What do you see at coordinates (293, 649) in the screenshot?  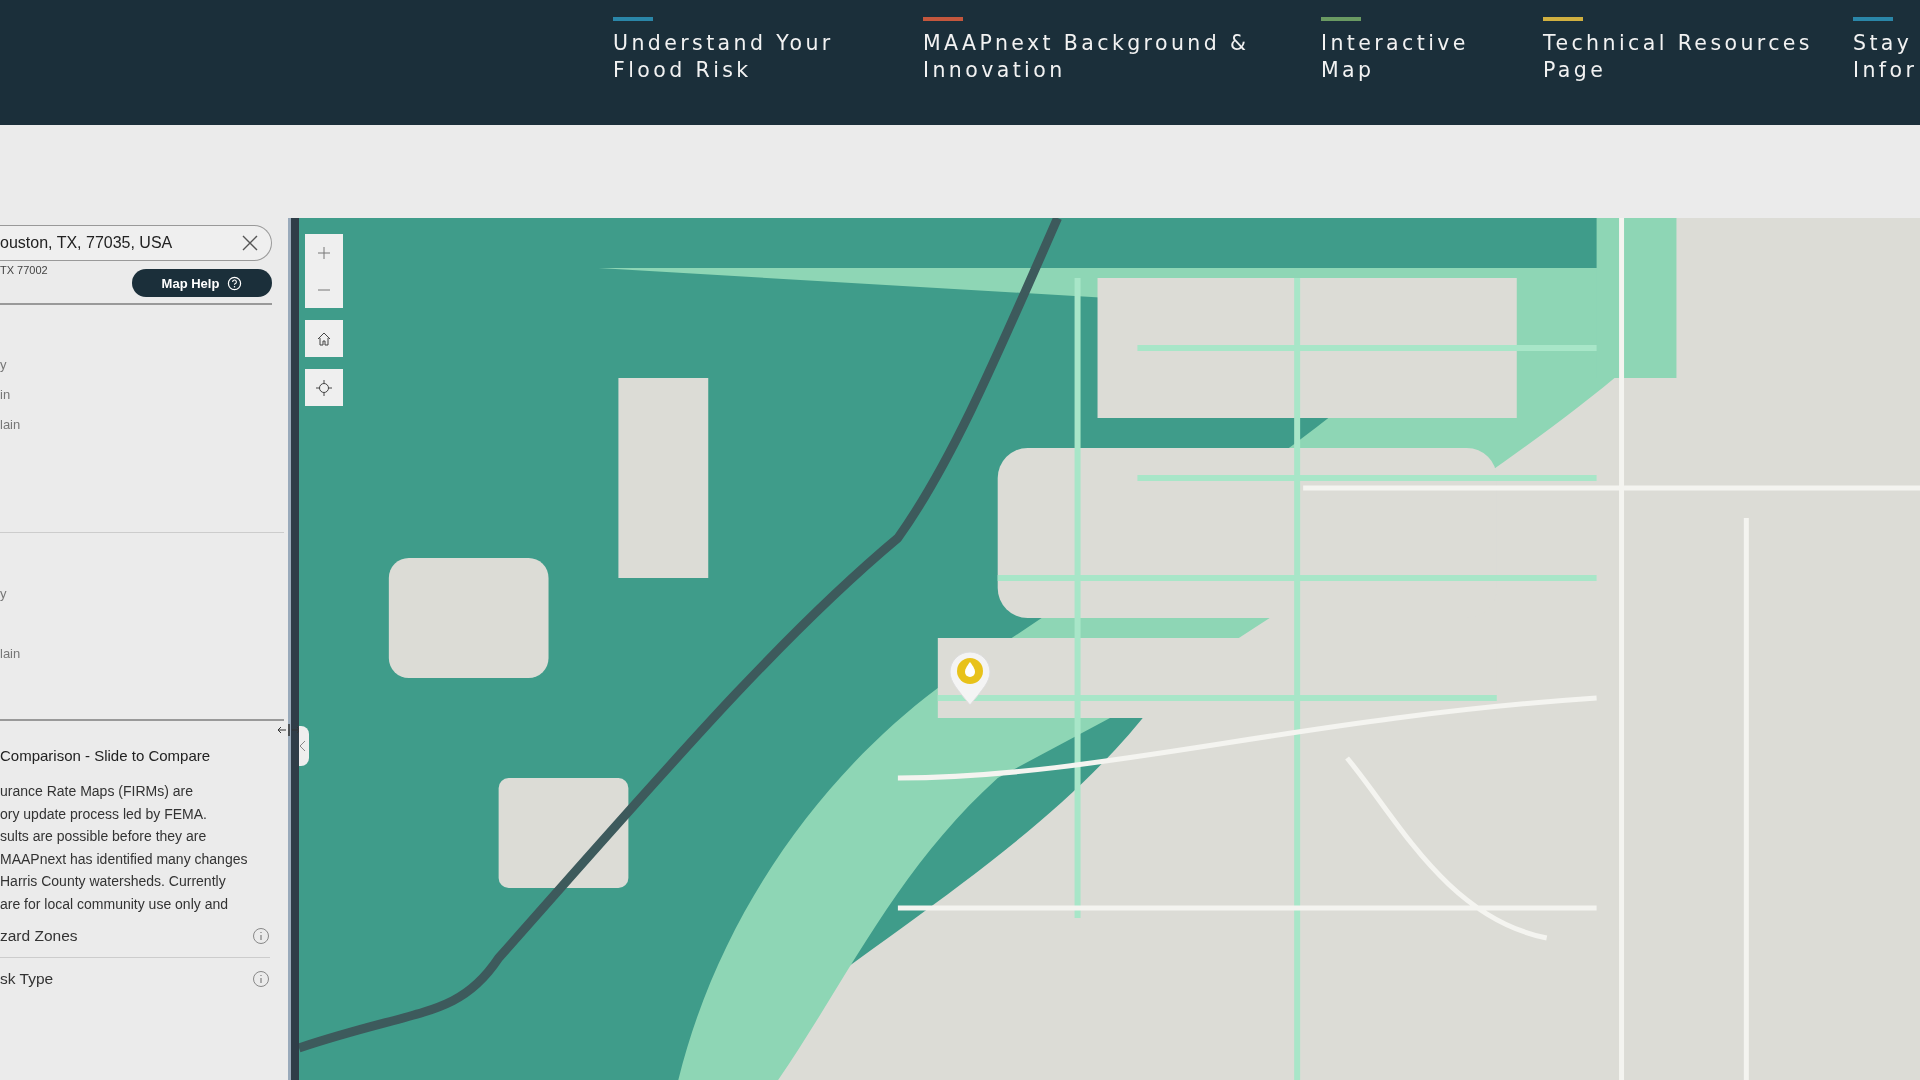 I see `splitter-bar` at bounding box center [293, 649].